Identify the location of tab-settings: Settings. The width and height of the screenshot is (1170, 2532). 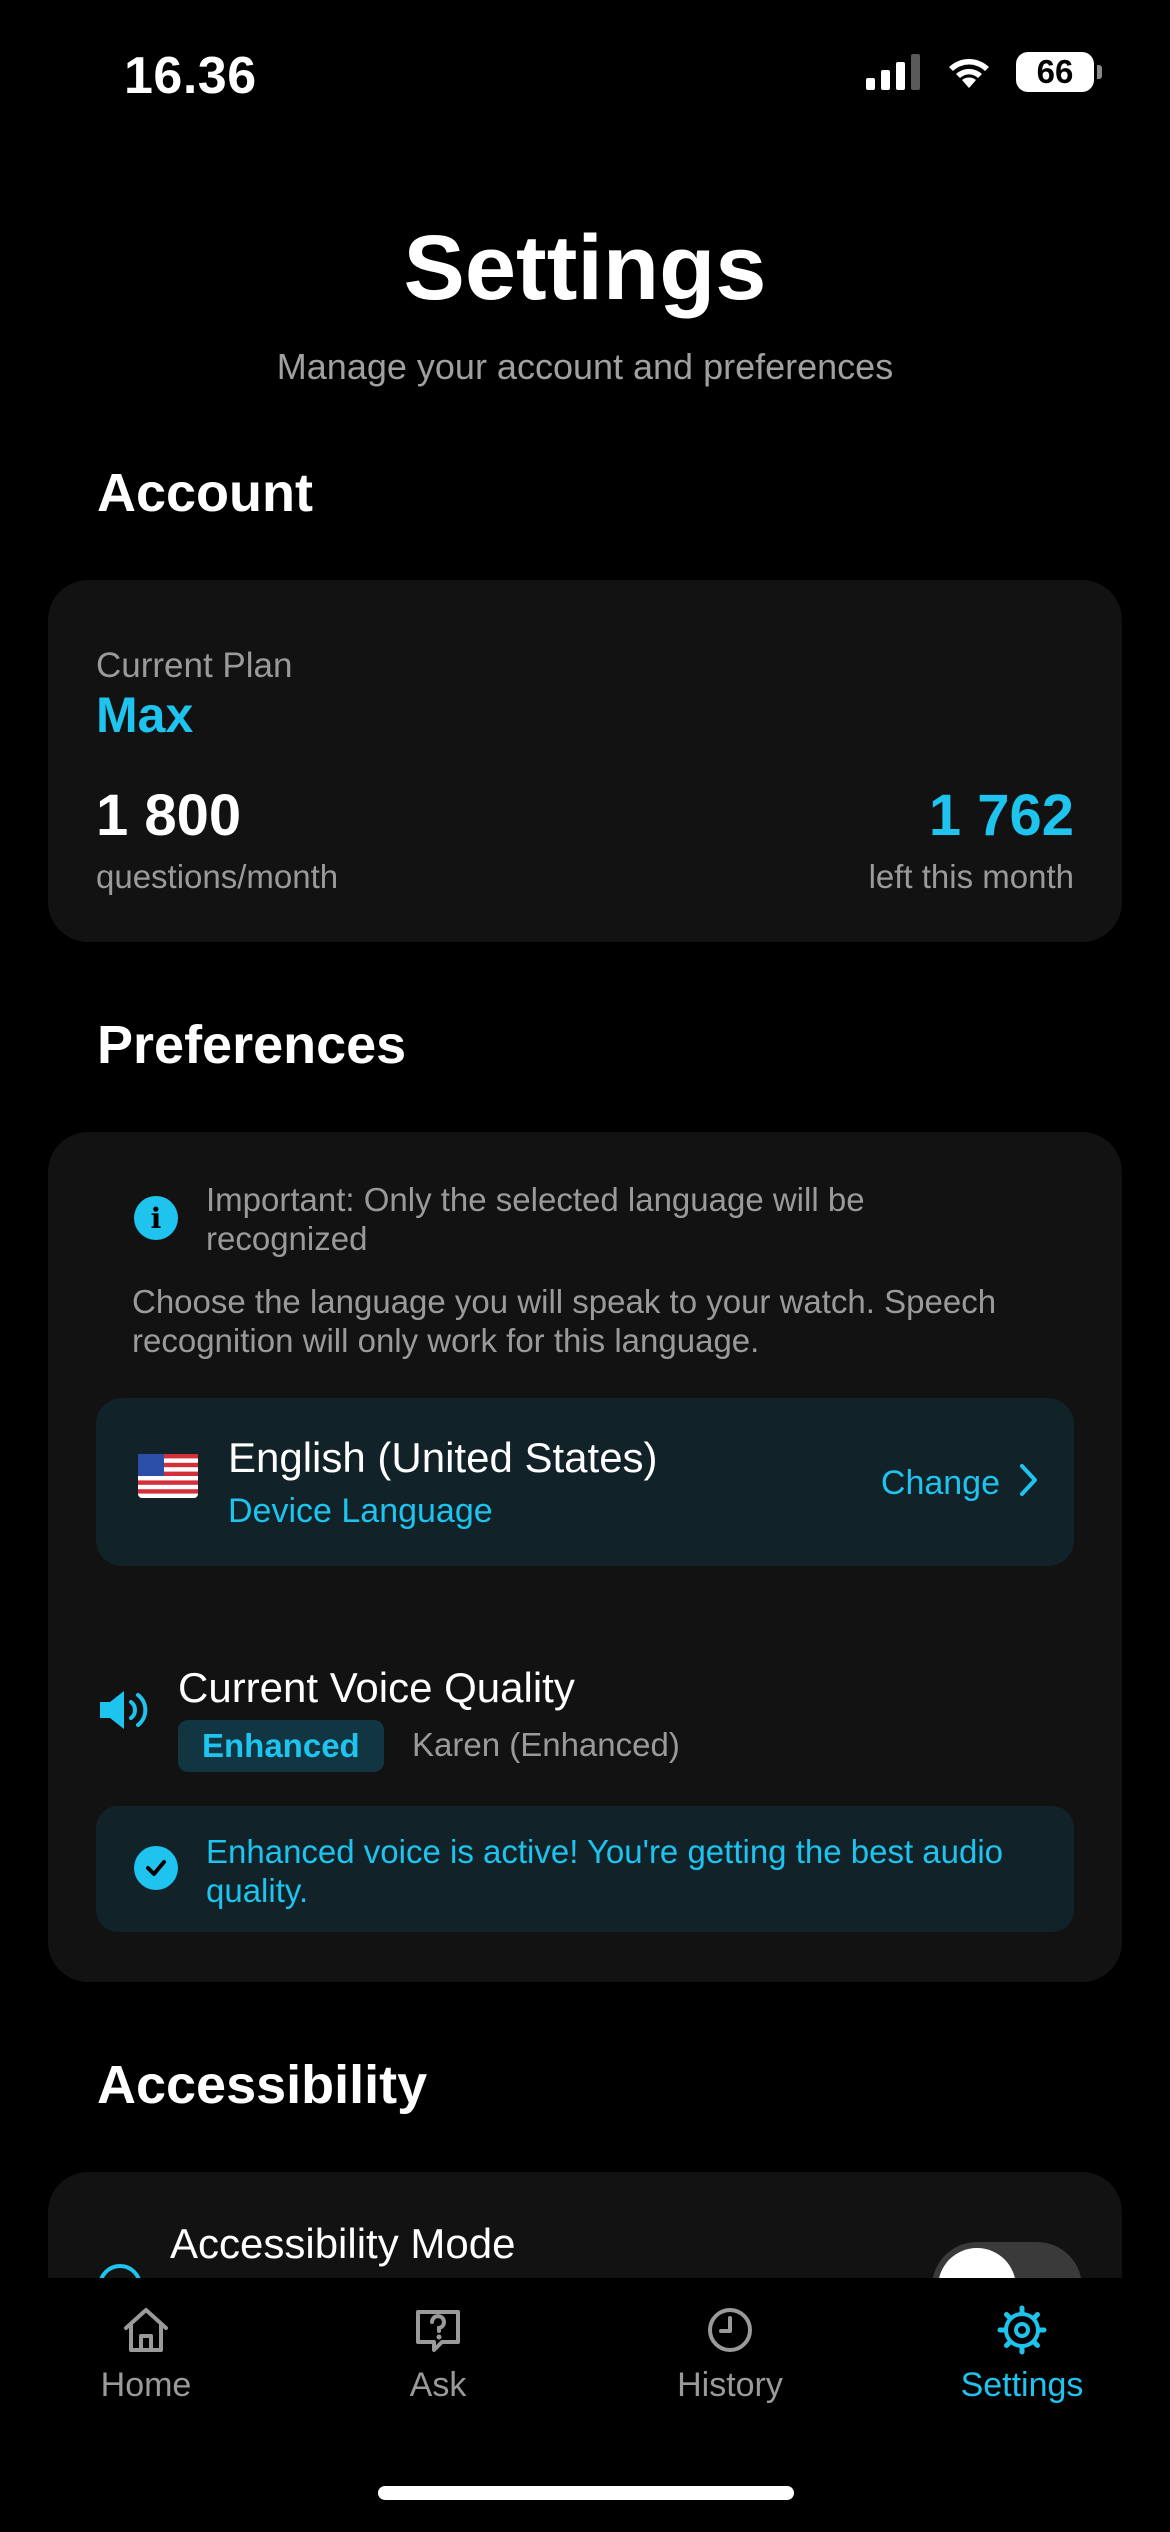
(1022, 2354).